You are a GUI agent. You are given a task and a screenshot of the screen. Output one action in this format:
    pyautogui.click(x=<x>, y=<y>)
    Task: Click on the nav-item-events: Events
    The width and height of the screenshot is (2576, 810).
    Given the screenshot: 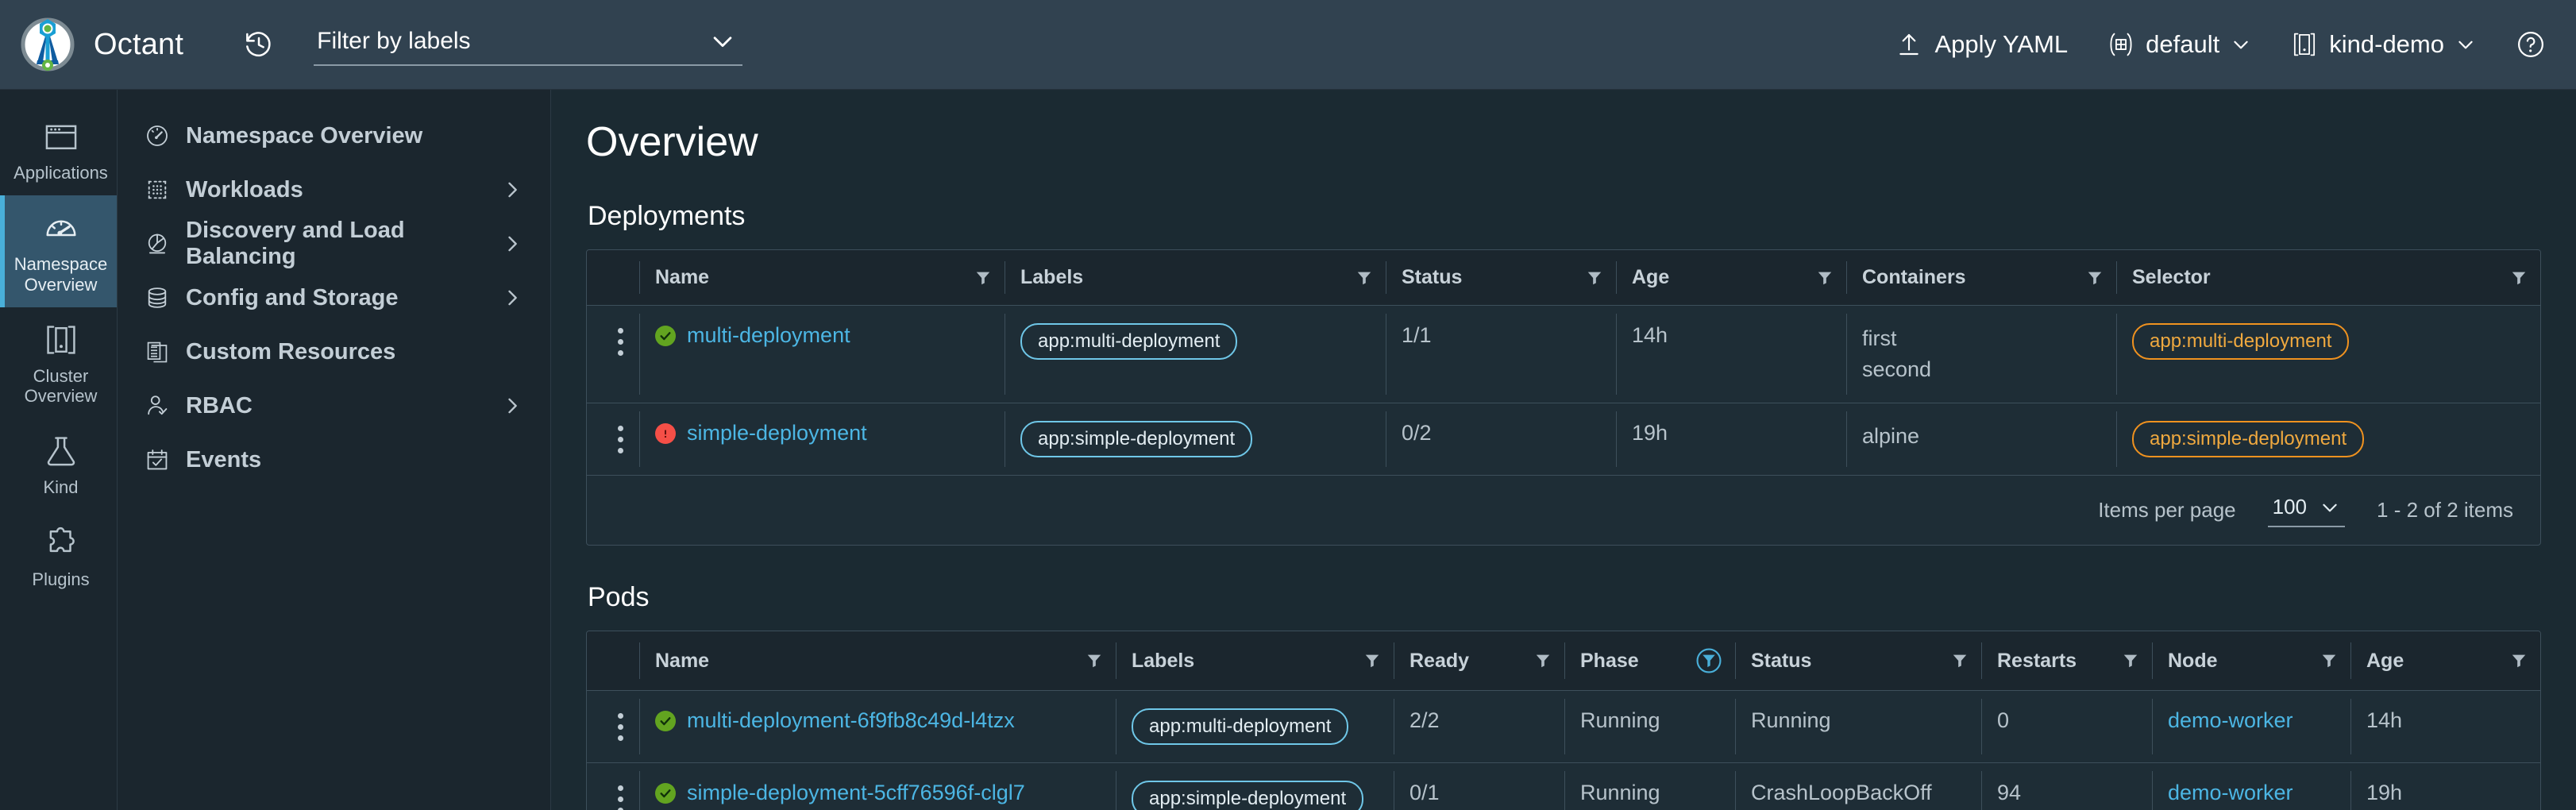 What is the action you would take?
    pyautogui.click(x=334, y=460)
    